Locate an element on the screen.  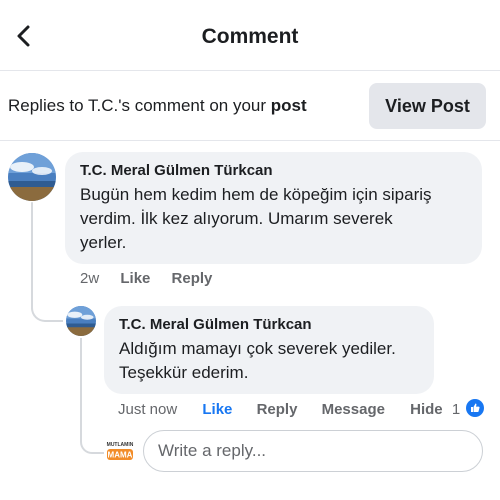
reaction-count: 1 is located at coordinates (456, 409).